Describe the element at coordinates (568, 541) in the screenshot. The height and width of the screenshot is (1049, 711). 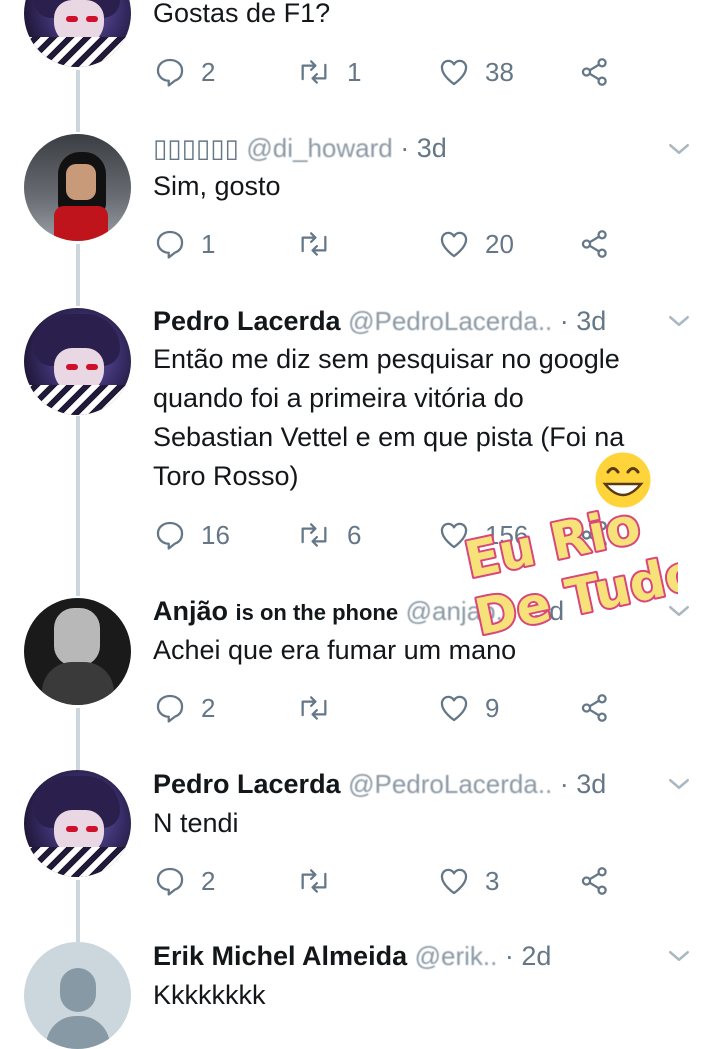
I see `watermark-sticker: Eu Rio De Tudo` at that location.